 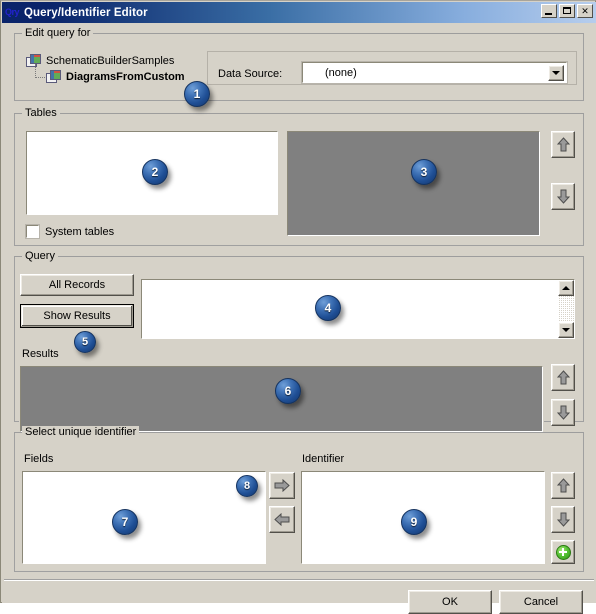 What do you see at coordinates (299, 580) in the screenshot?
I see `footer-separator` at bounding box center [299, 580].